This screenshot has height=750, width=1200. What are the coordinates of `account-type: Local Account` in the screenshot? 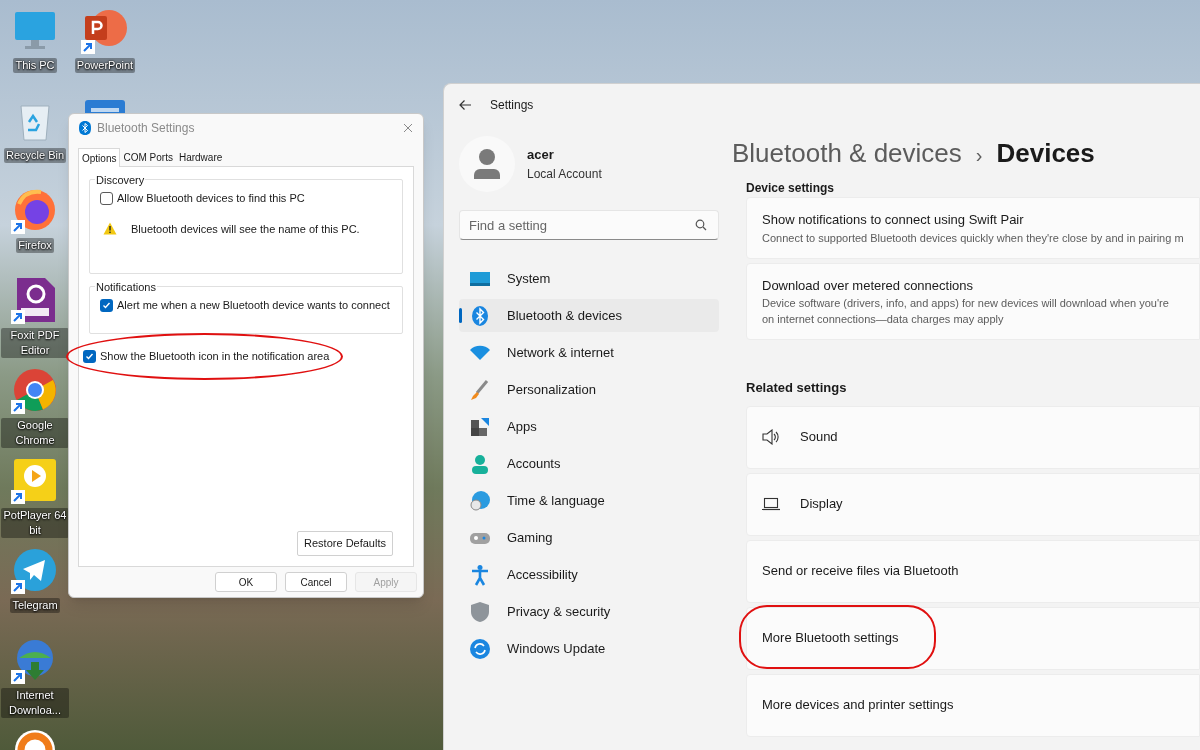 It's located at (564, 174).